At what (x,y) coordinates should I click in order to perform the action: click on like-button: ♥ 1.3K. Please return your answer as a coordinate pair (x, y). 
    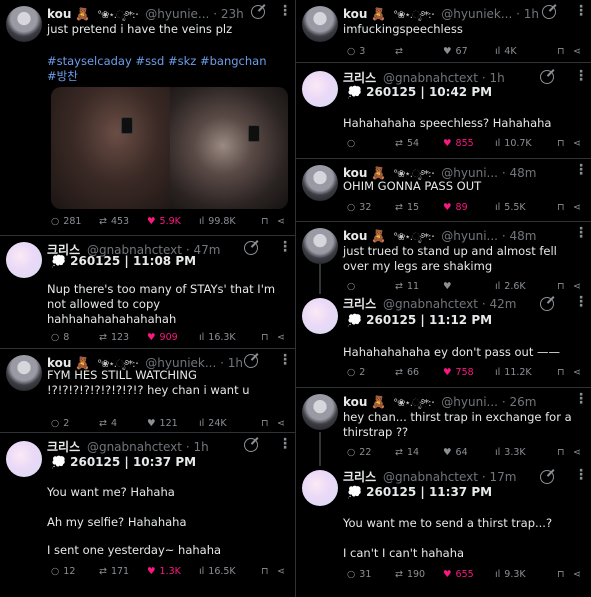
    Looking at the image, I should click on (164, 572).